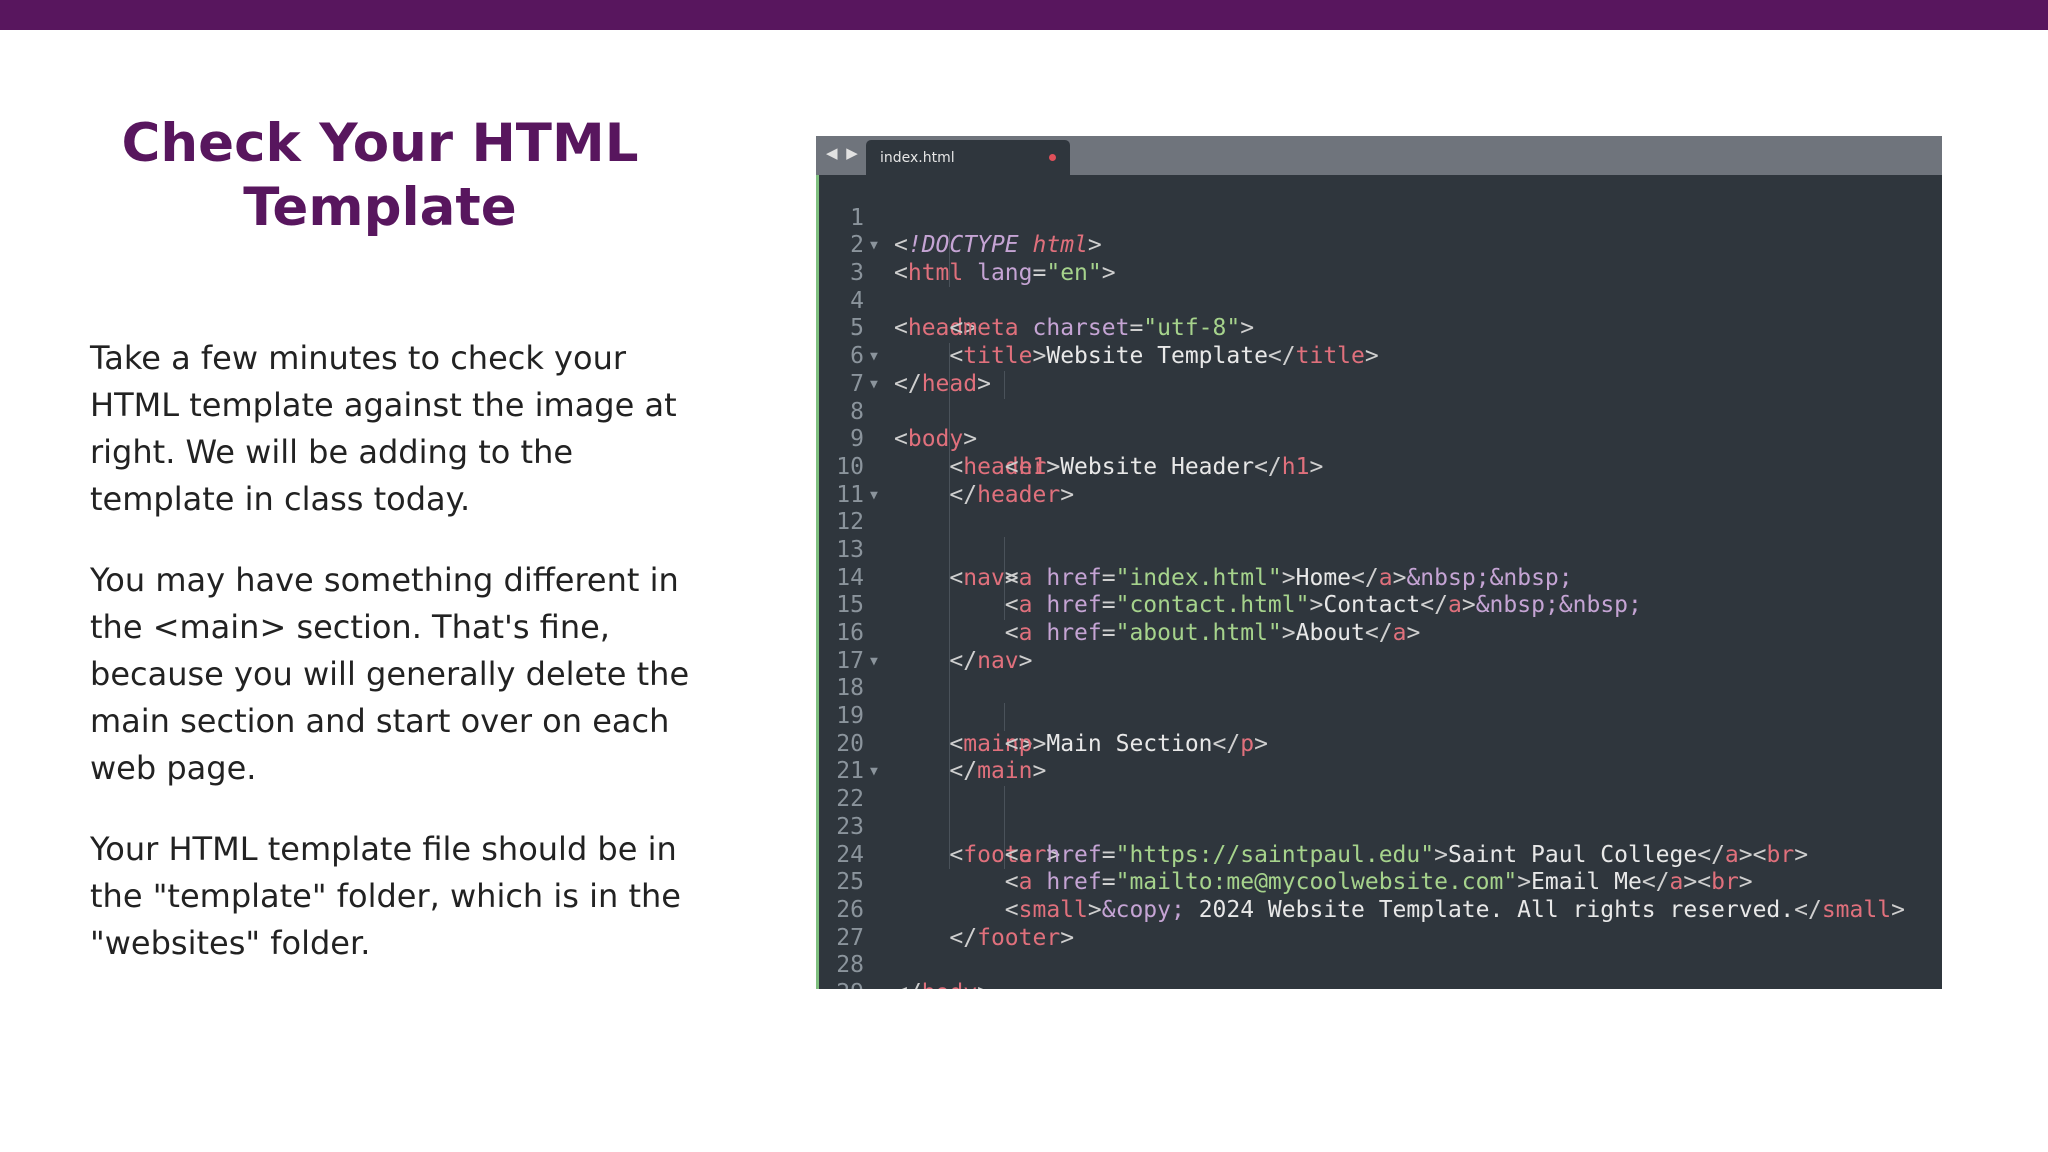  Describe the element at coordinates (850, 660) in the screenshot. I see `code-line: 17` at that location.